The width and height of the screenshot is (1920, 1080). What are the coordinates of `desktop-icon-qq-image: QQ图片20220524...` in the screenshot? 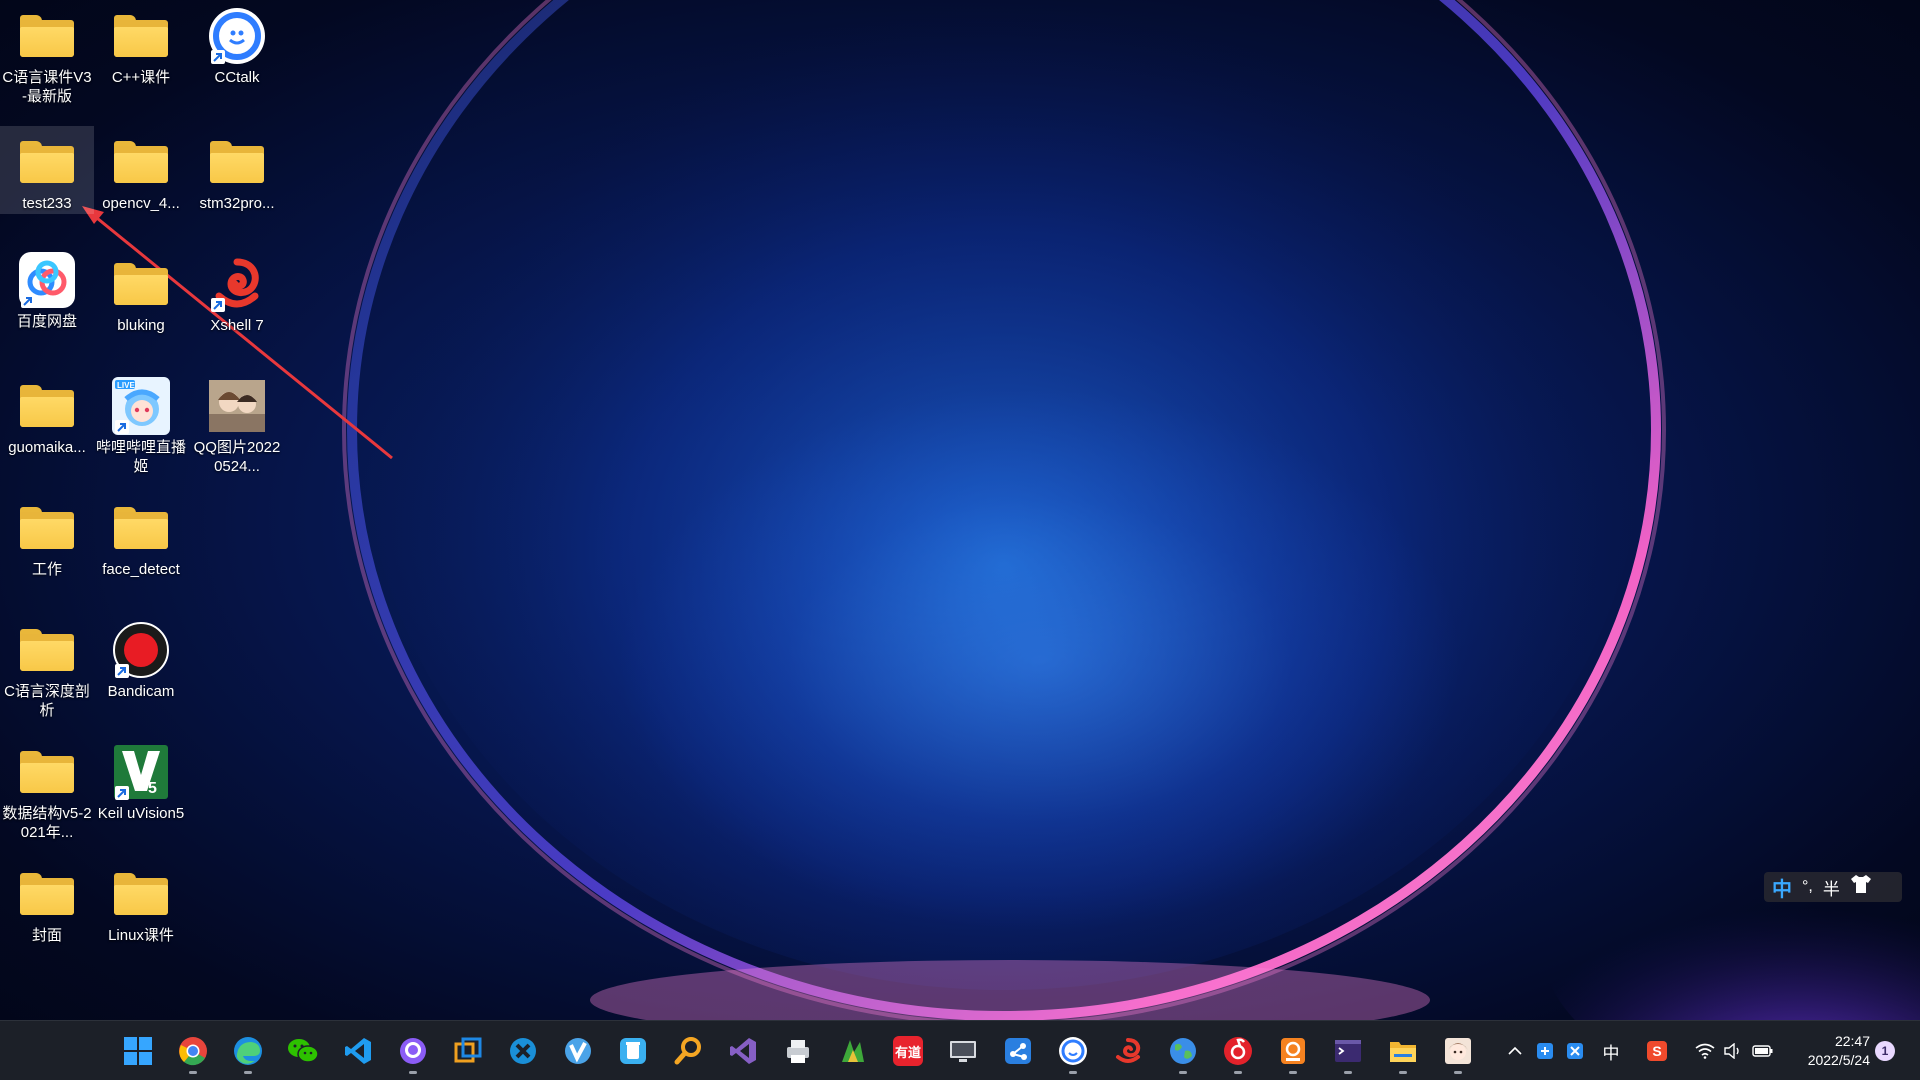 It's located at (237, 429).